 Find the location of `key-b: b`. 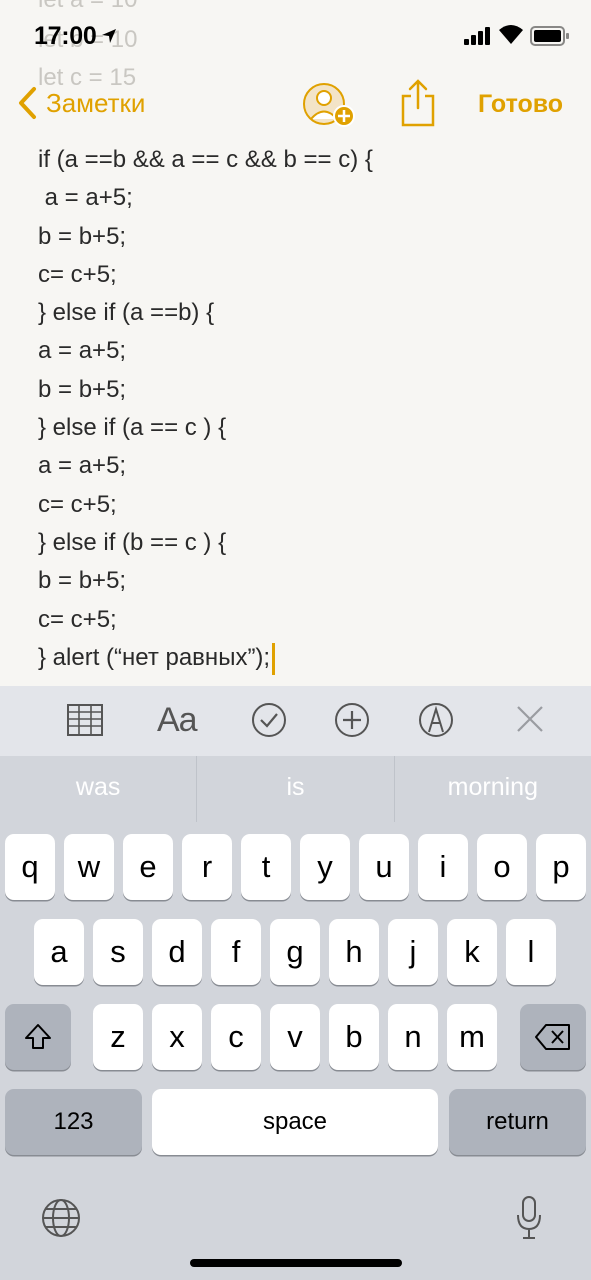

key-b: b is located at coordinates (354, 1037).